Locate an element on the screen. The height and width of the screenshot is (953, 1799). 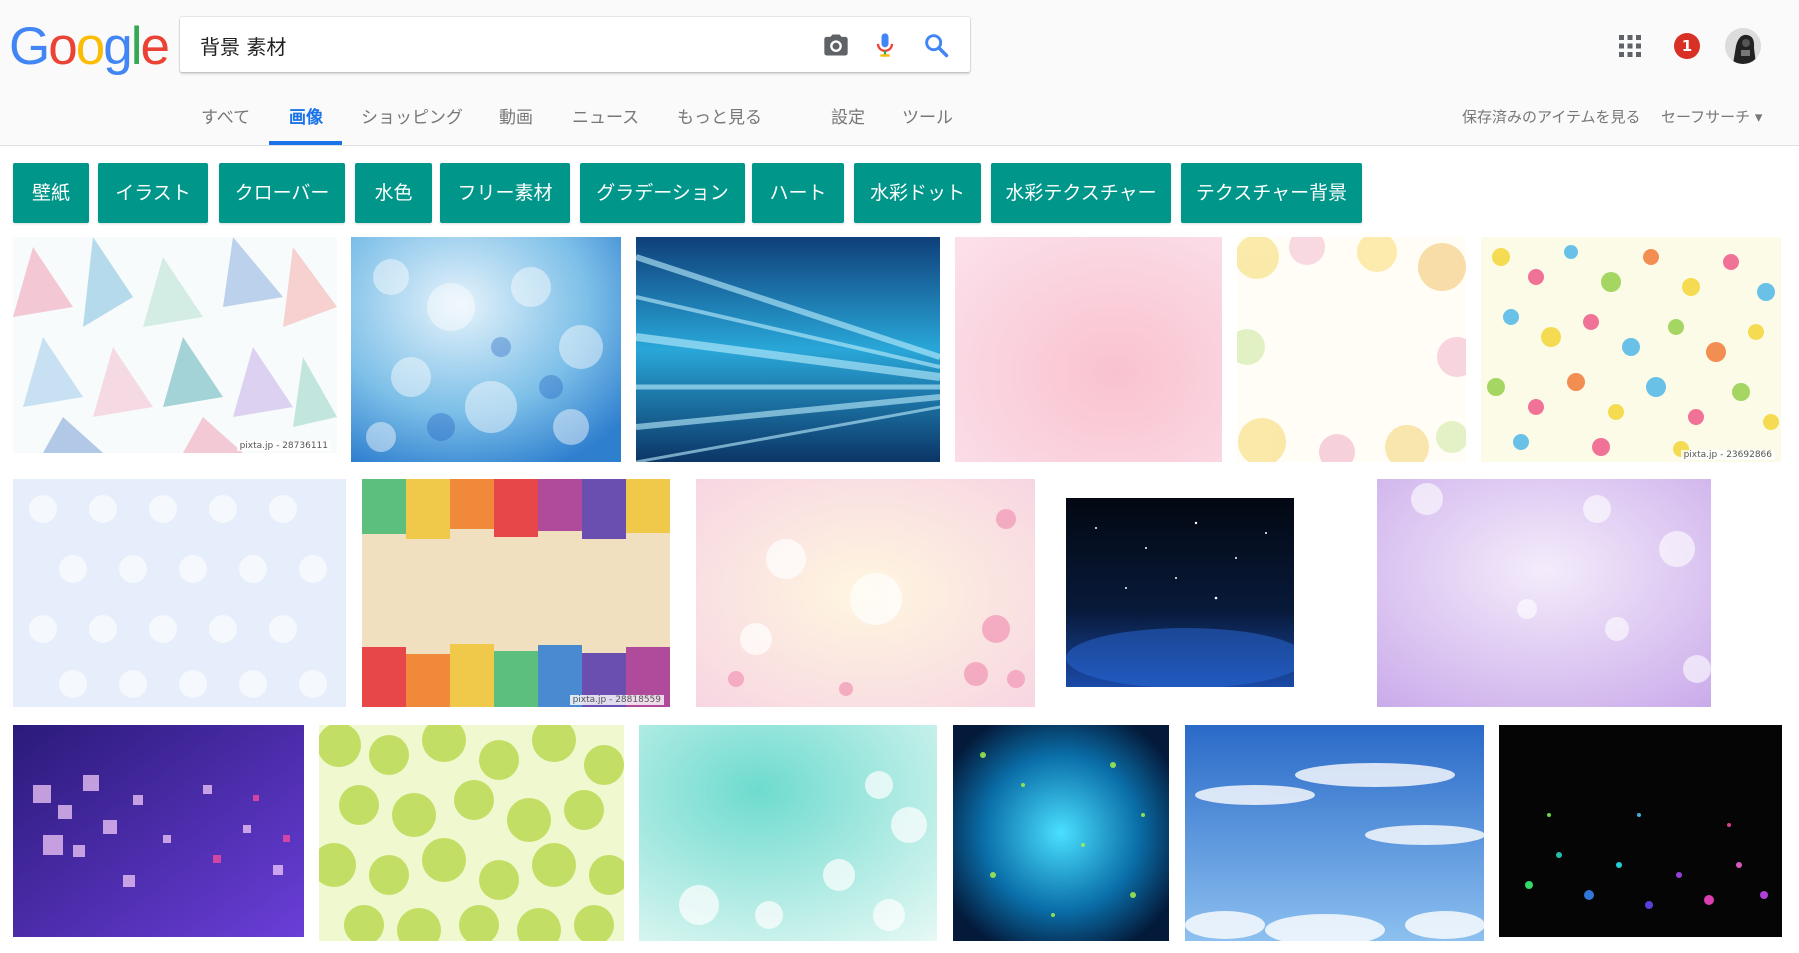
search-input is located at coordinates (480, 45).